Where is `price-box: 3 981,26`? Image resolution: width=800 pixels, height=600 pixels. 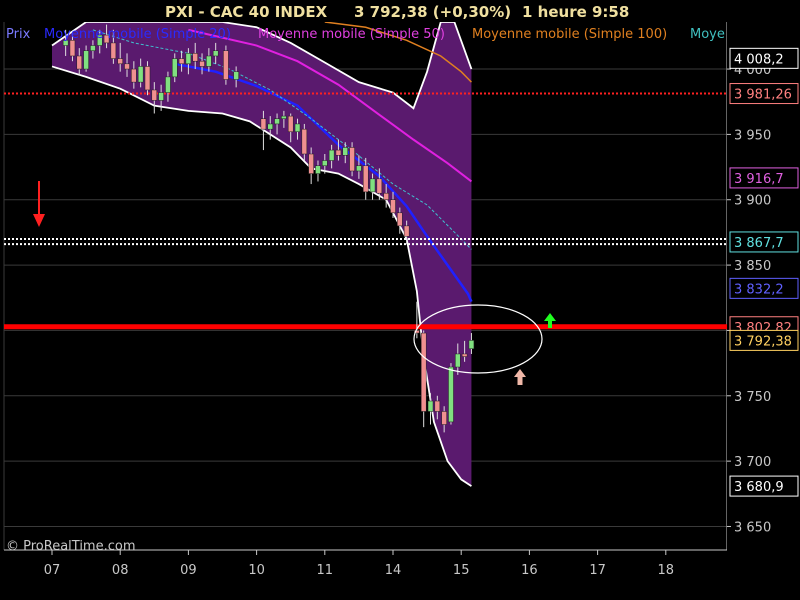
price-box: 3 981,26 is located at coordinates (764, 94).